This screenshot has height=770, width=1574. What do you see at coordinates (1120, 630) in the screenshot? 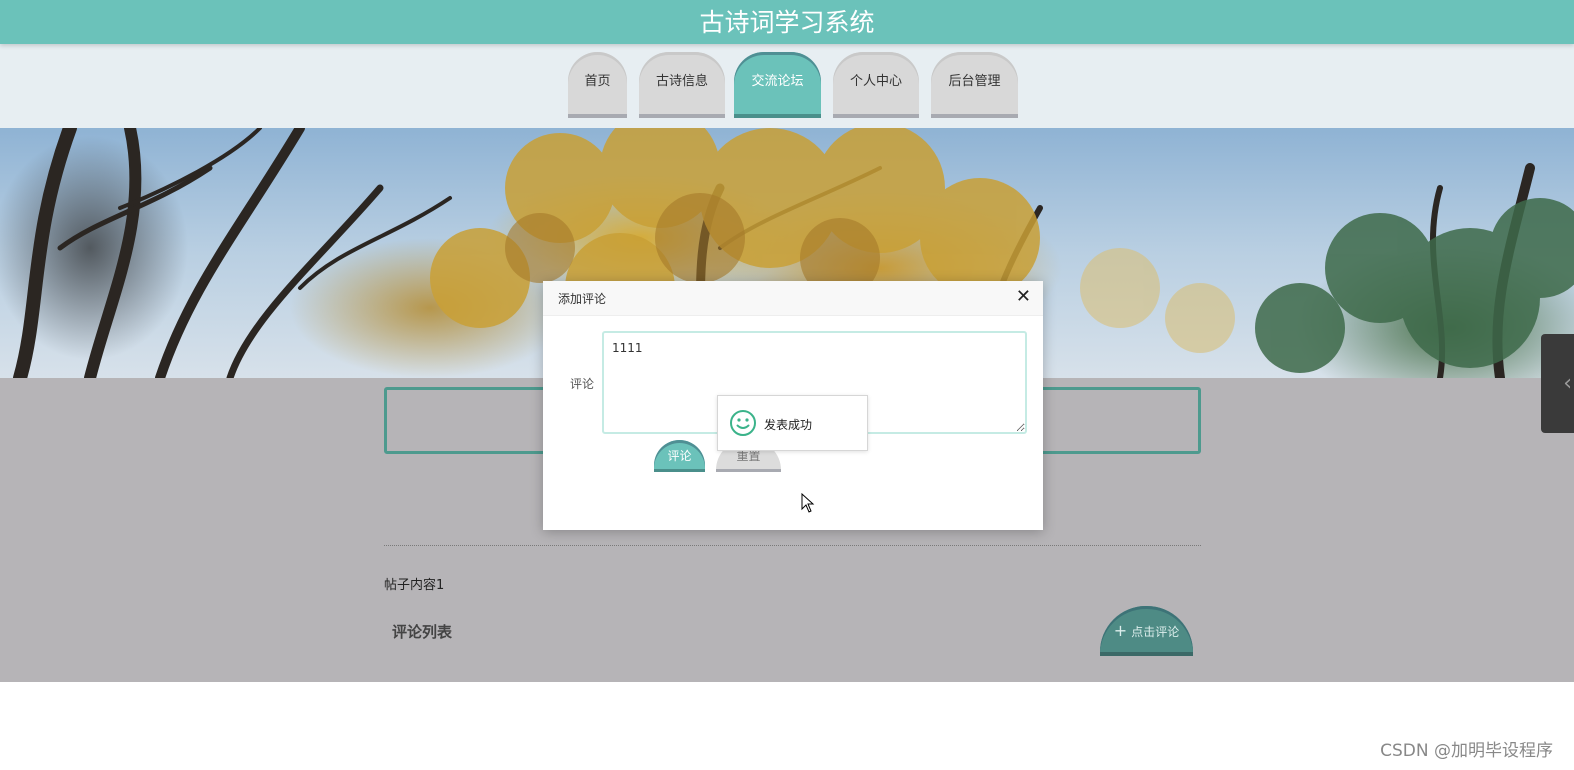
I see `plus-icon: +` at bounding box center [1120, 630].